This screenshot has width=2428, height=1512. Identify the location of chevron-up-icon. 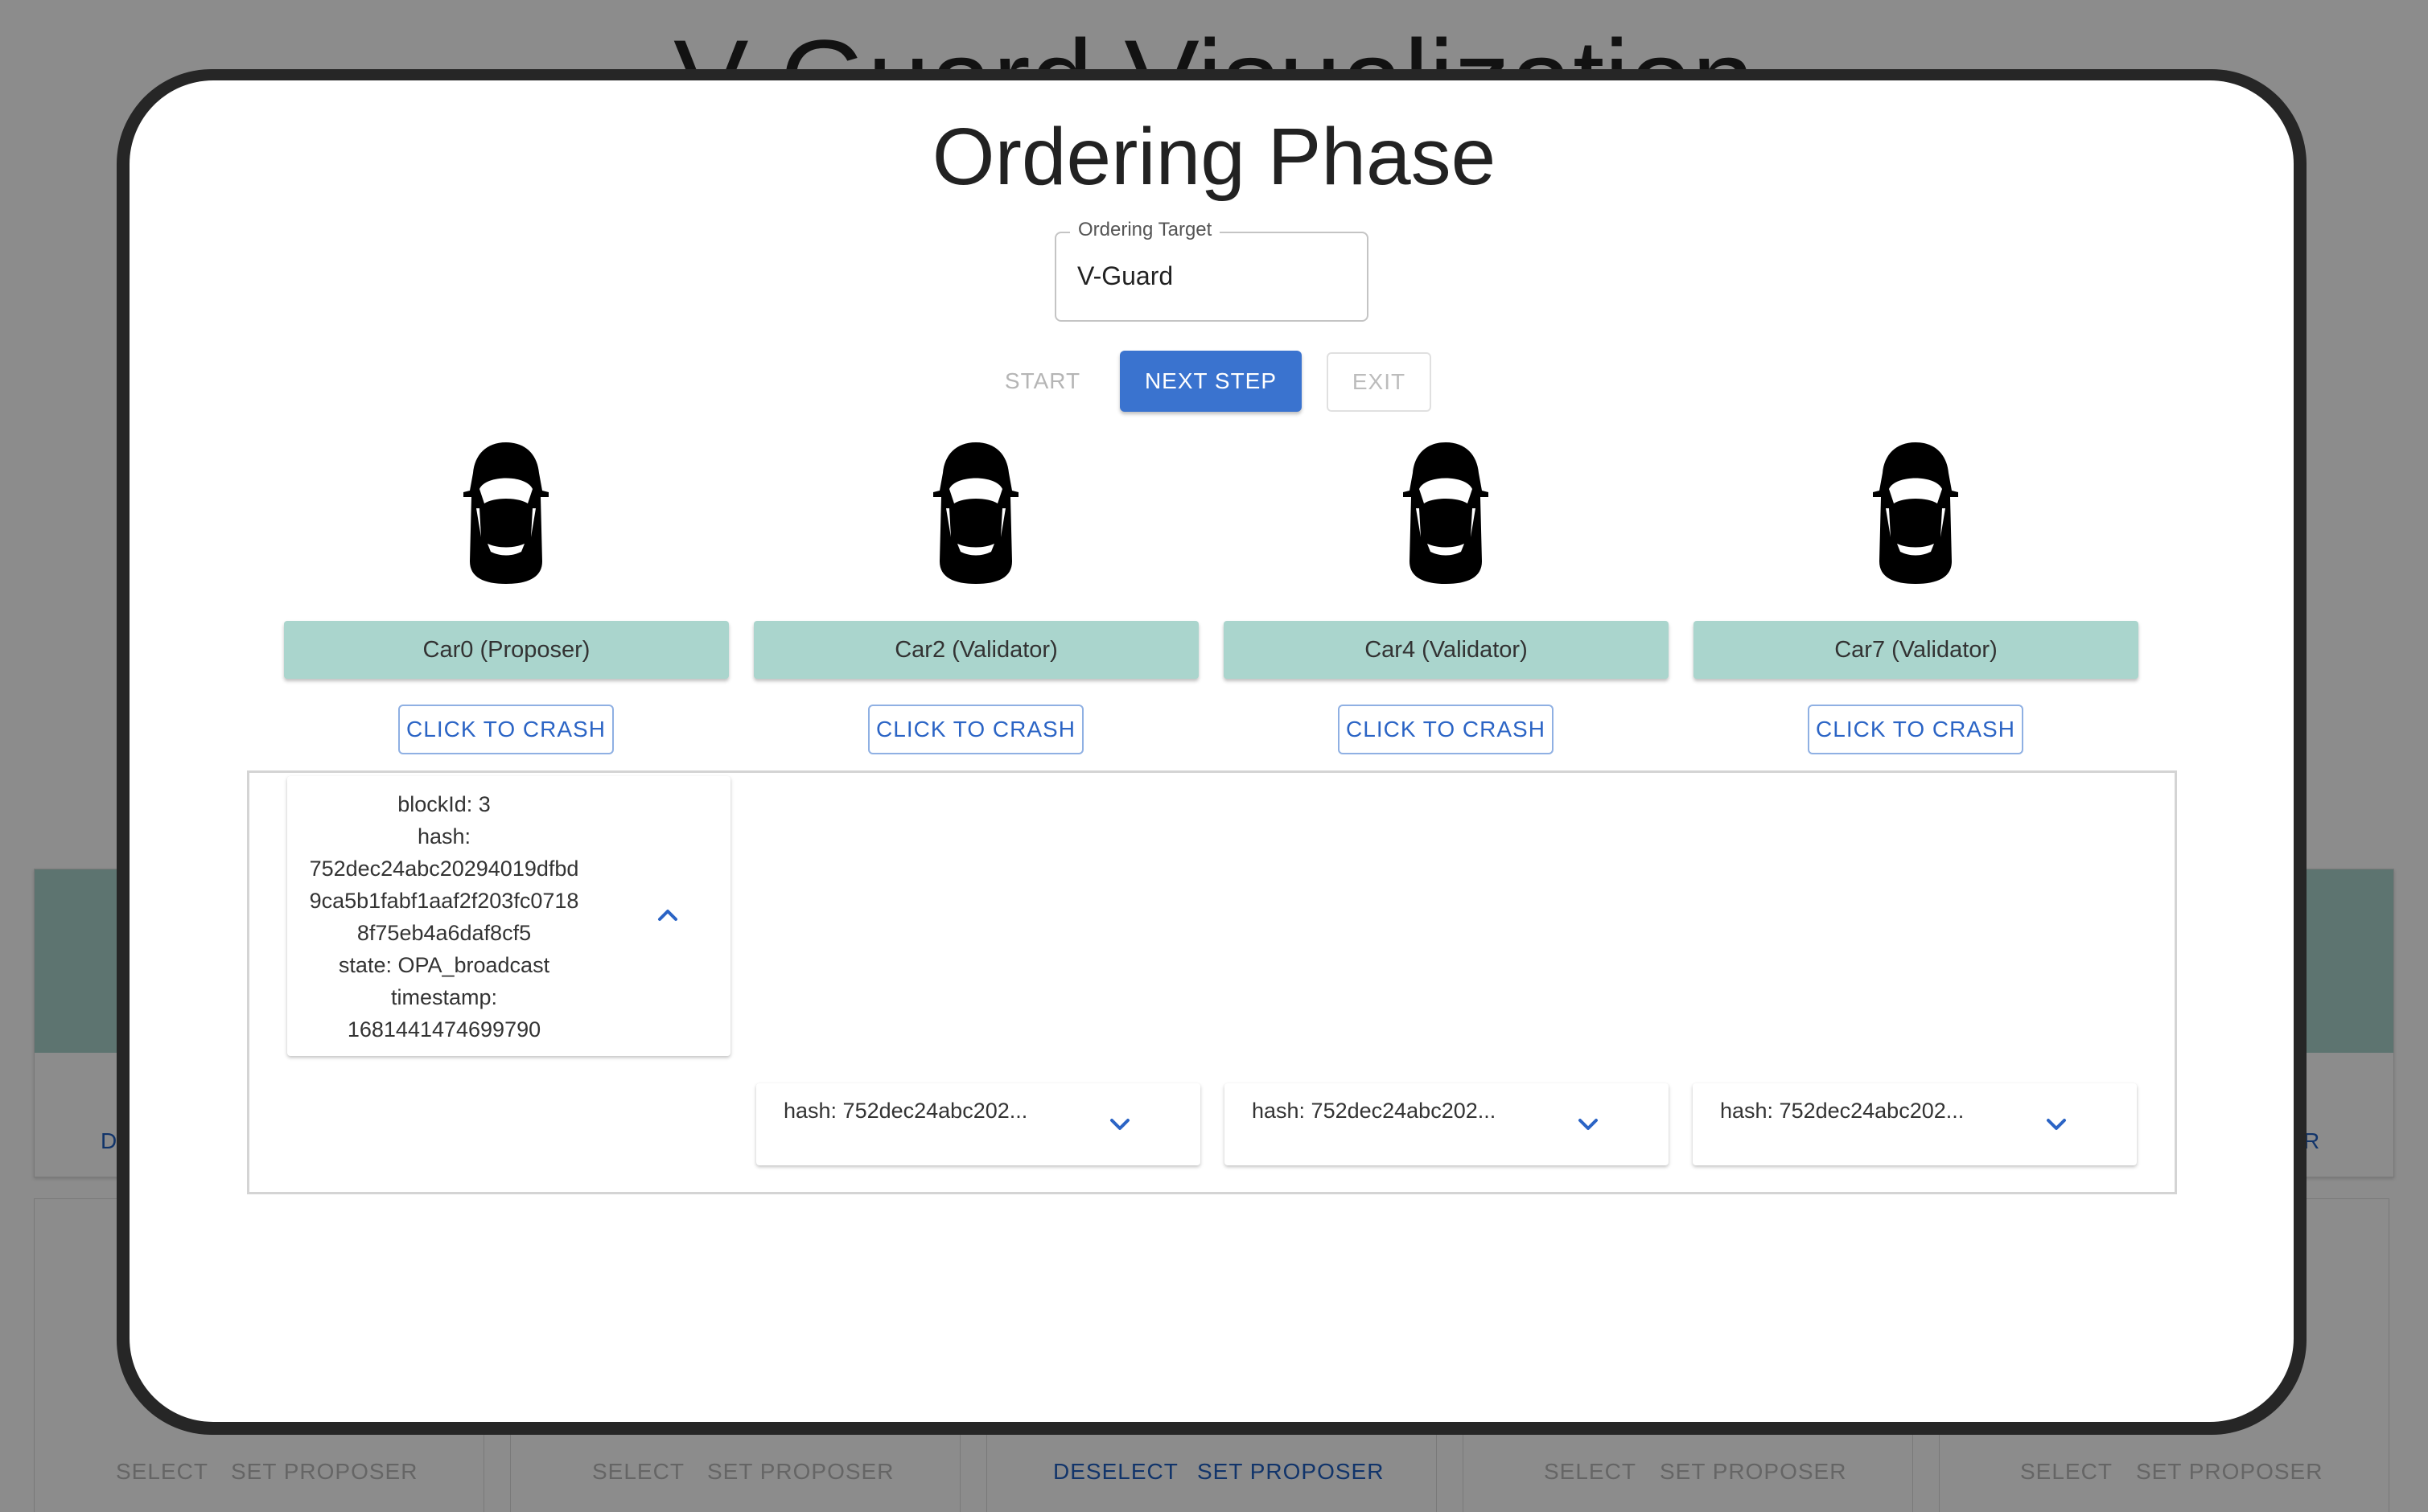
(668, 915).